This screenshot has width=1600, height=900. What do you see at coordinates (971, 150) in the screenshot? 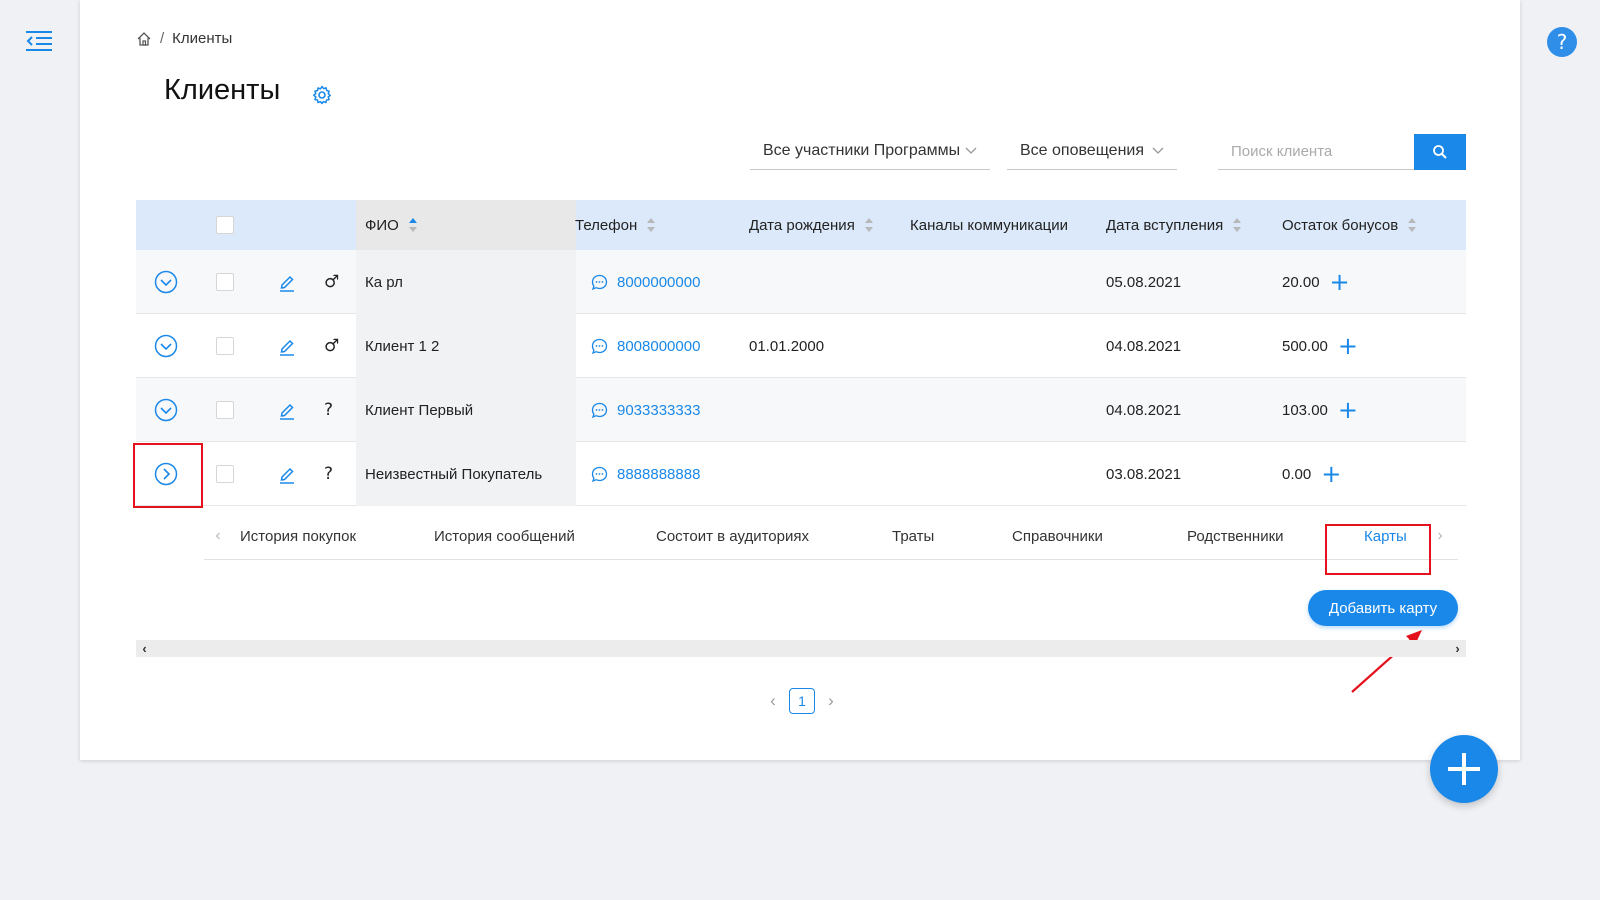
I see `chevron-down-icon` at bounding box center [971, 150].